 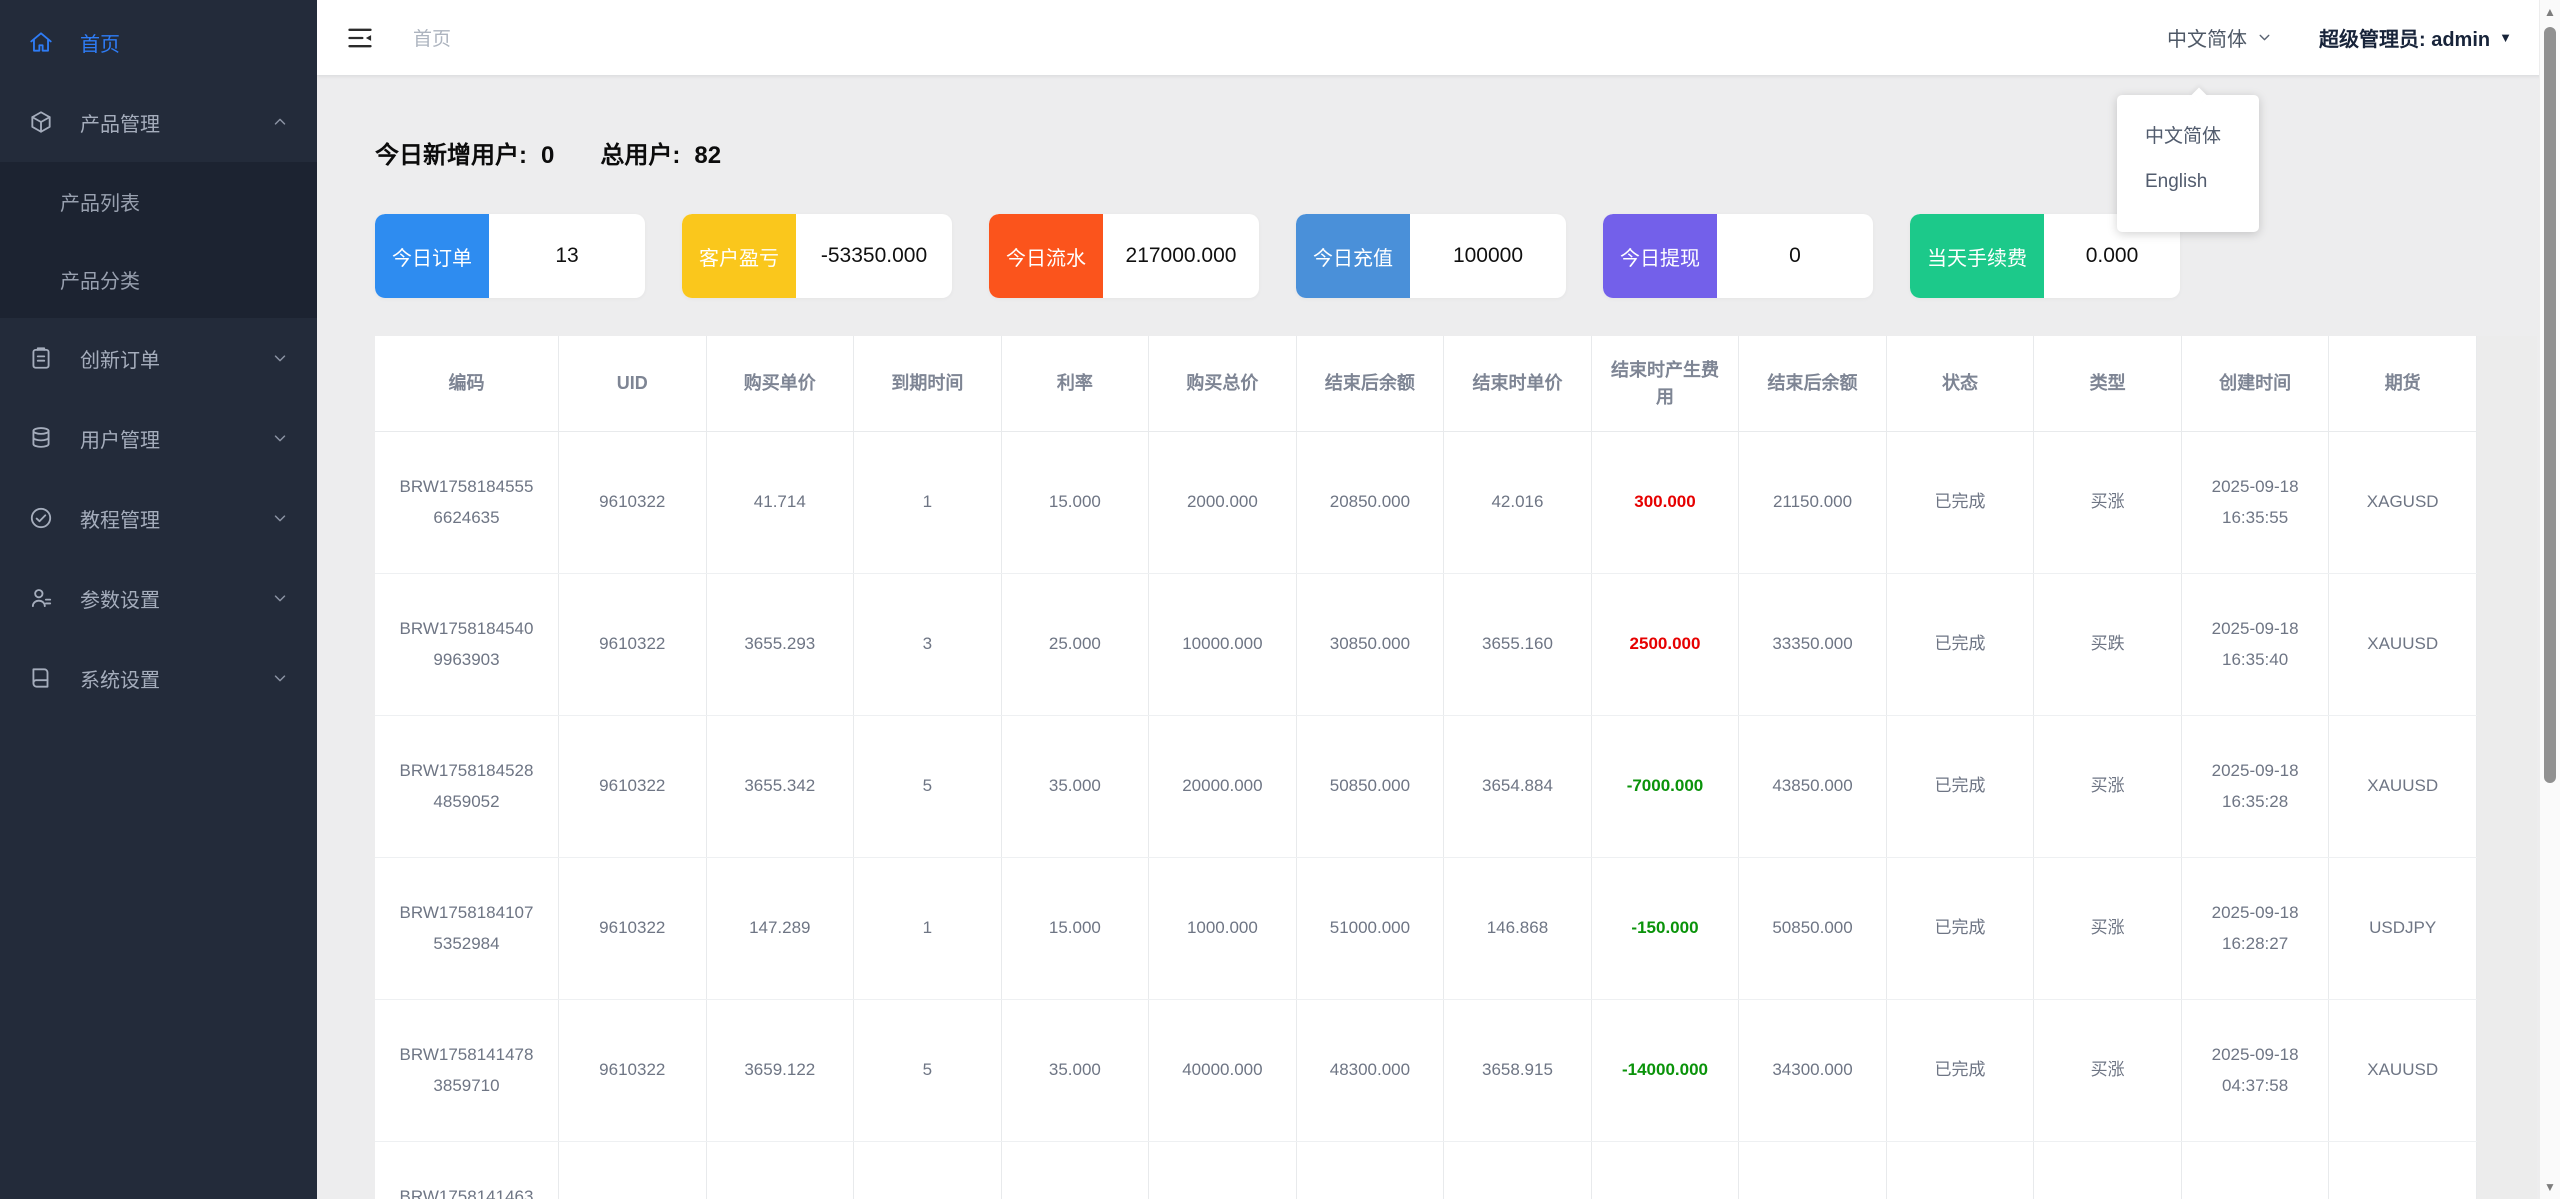 I want to click on sidebar-item-3: 用户管理, so click(x=158, y=438).